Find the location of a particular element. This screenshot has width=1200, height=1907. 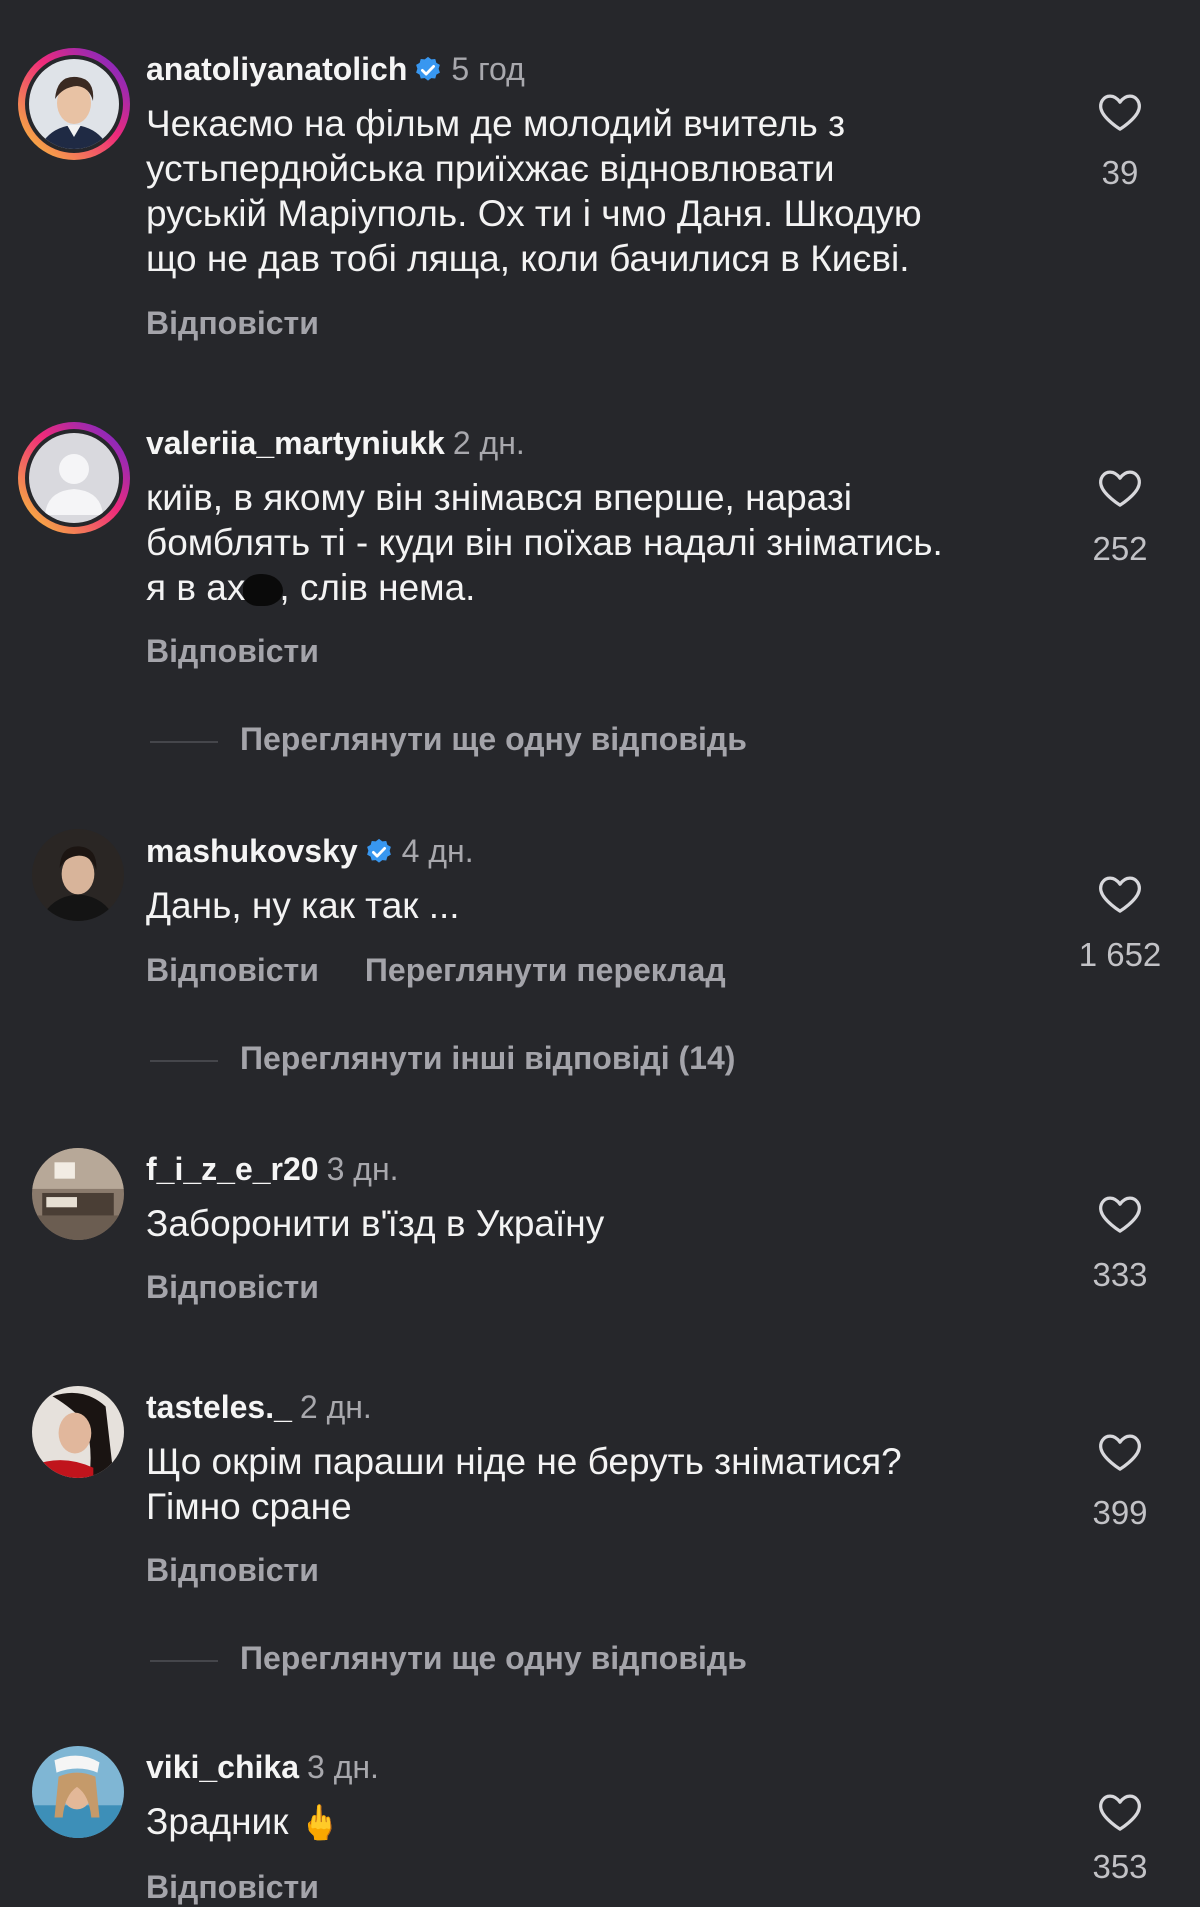

emoji: 🖕 is located at coordinates (320, 1823).